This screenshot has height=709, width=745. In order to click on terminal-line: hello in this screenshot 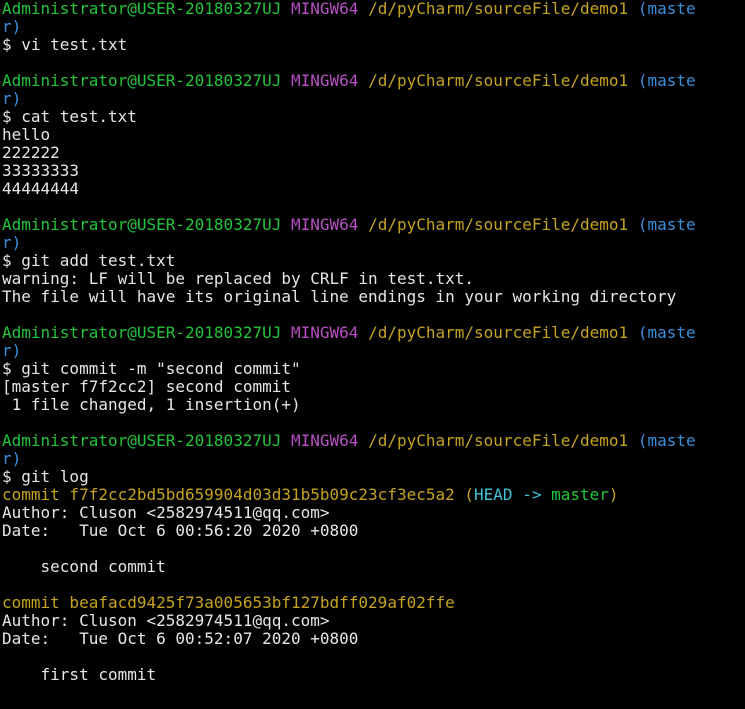, I will do `click(373, 135)`.